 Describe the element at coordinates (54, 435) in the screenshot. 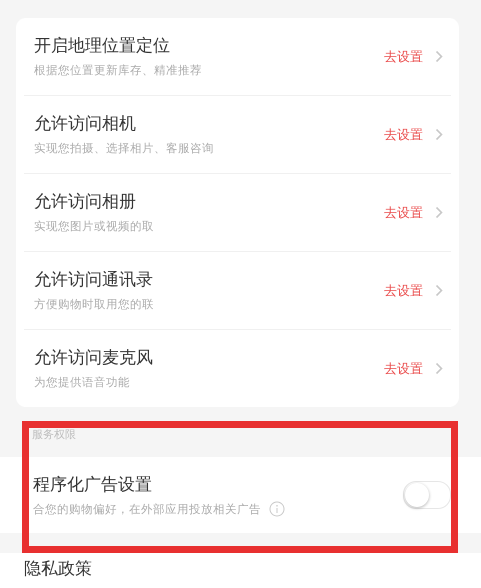

I see `section-label: 服务权限` at that location.